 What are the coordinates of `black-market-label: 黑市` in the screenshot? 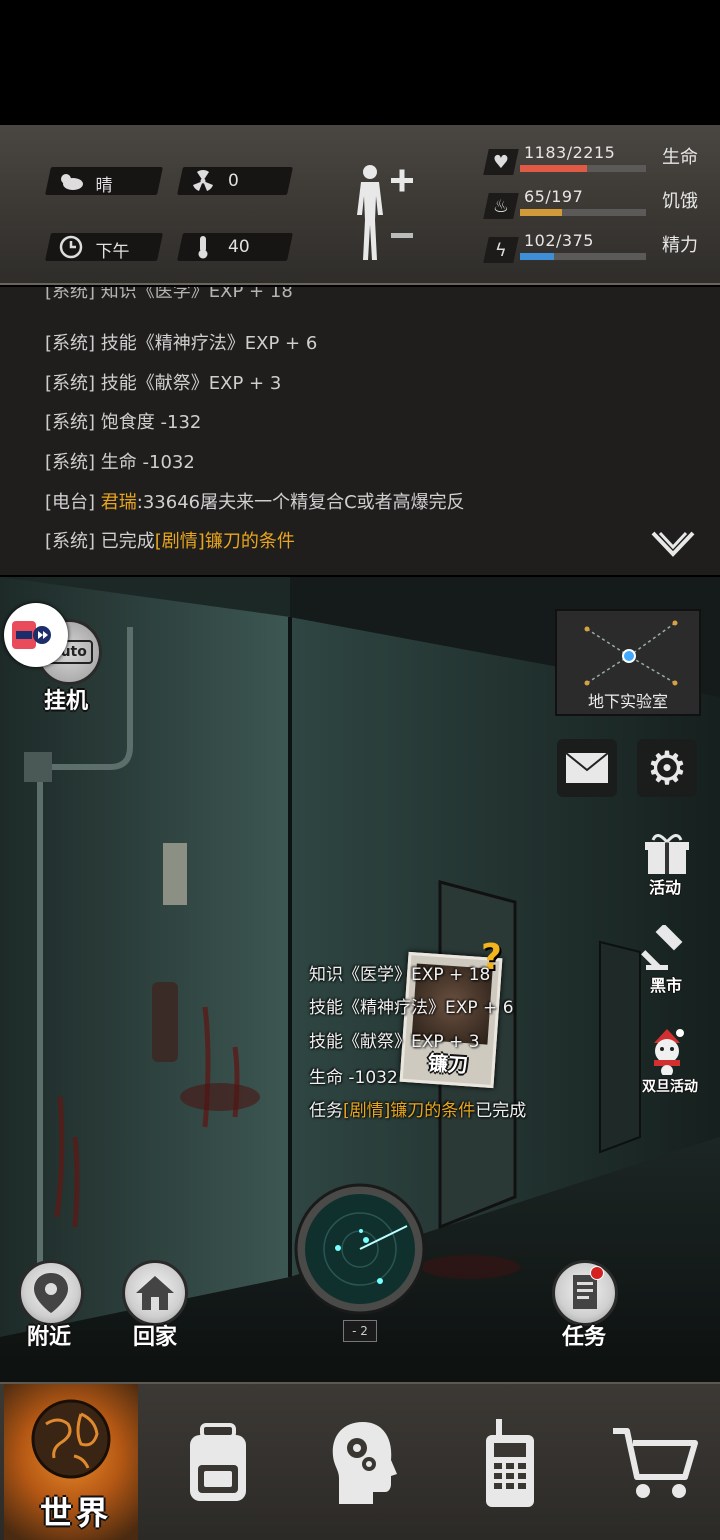 It's located at (666, 985).